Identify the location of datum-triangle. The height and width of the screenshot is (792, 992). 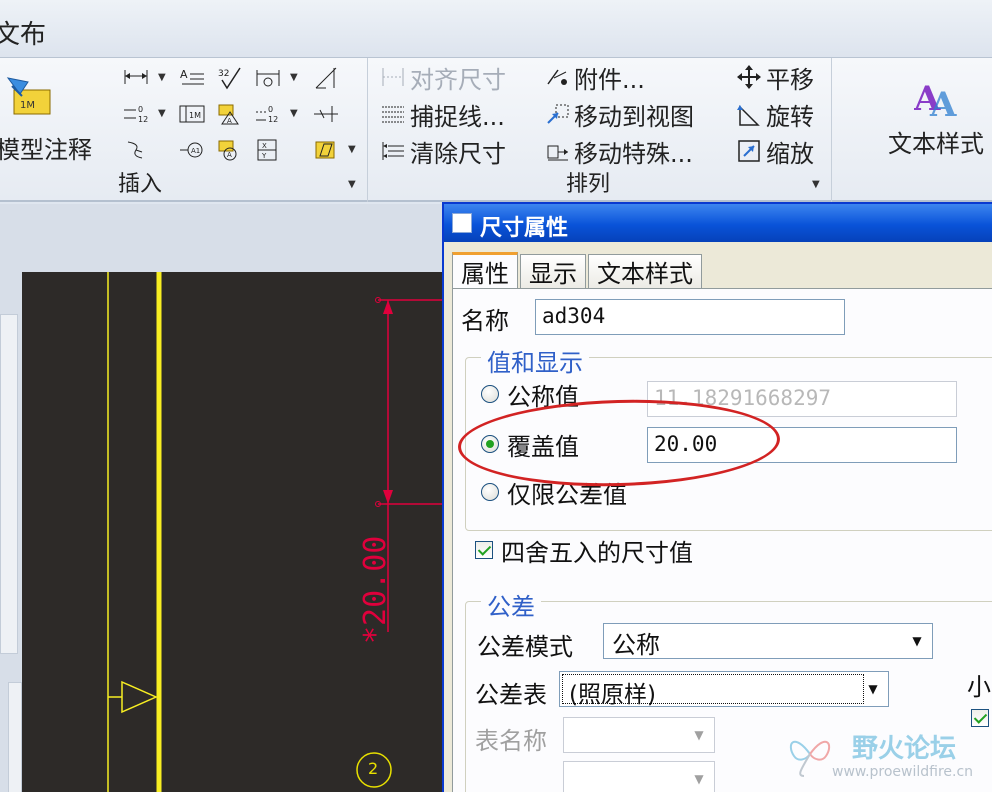
(139, 697).